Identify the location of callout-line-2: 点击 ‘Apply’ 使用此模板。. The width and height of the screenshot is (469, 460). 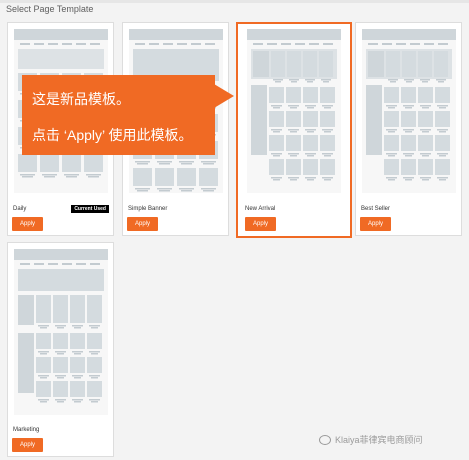
(112, 135).